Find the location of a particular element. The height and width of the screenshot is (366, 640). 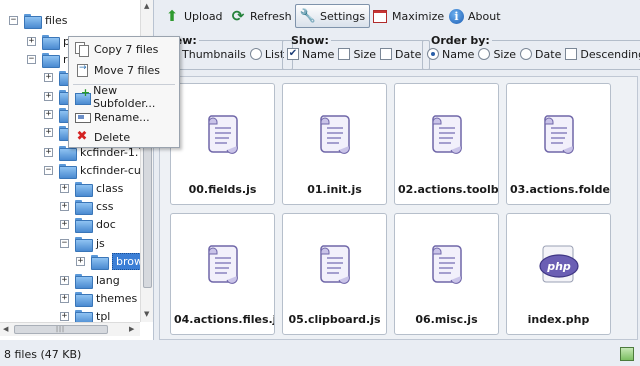

tree-horizontal-scrollbar: ◀ ||| ▶ is located at coordinates (70, 329).